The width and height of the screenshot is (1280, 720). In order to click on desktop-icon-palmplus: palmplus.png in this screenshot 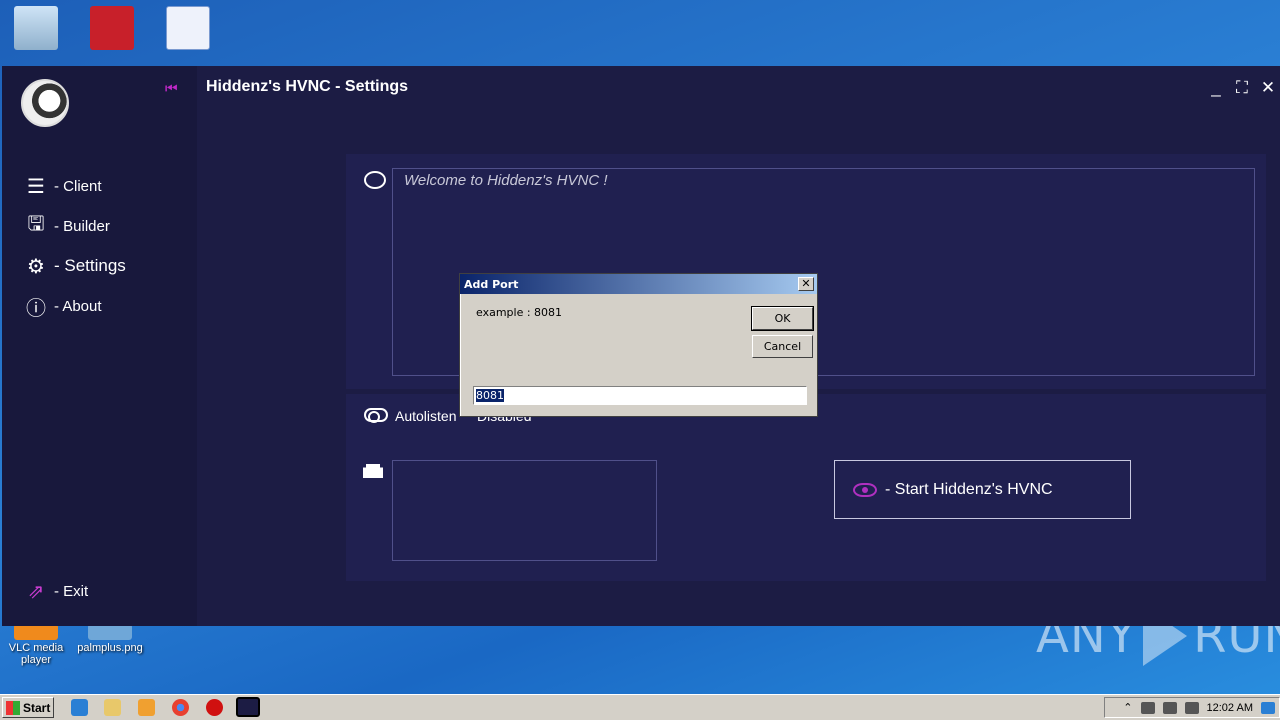, I will do `click(110, 639)`.